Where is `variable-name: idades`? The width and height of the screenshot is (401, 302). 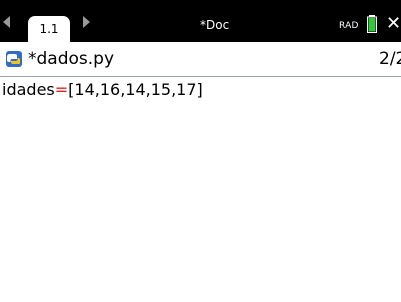
variable-name: idades is located at coordinates (28, 89).